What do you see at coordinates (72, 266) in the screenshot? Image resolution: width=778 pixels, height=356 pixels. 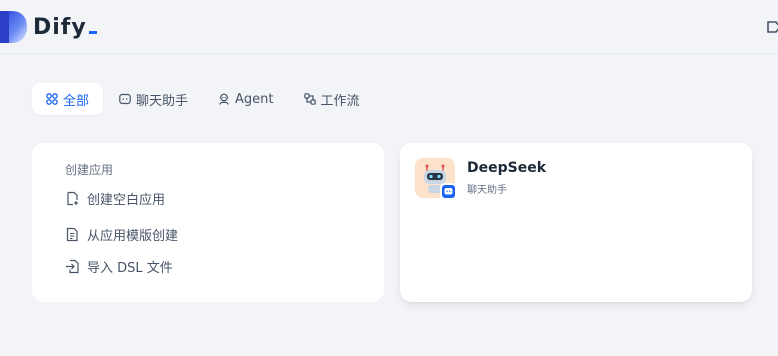 I see `file-import-icon` at bounding box center [72, 266].